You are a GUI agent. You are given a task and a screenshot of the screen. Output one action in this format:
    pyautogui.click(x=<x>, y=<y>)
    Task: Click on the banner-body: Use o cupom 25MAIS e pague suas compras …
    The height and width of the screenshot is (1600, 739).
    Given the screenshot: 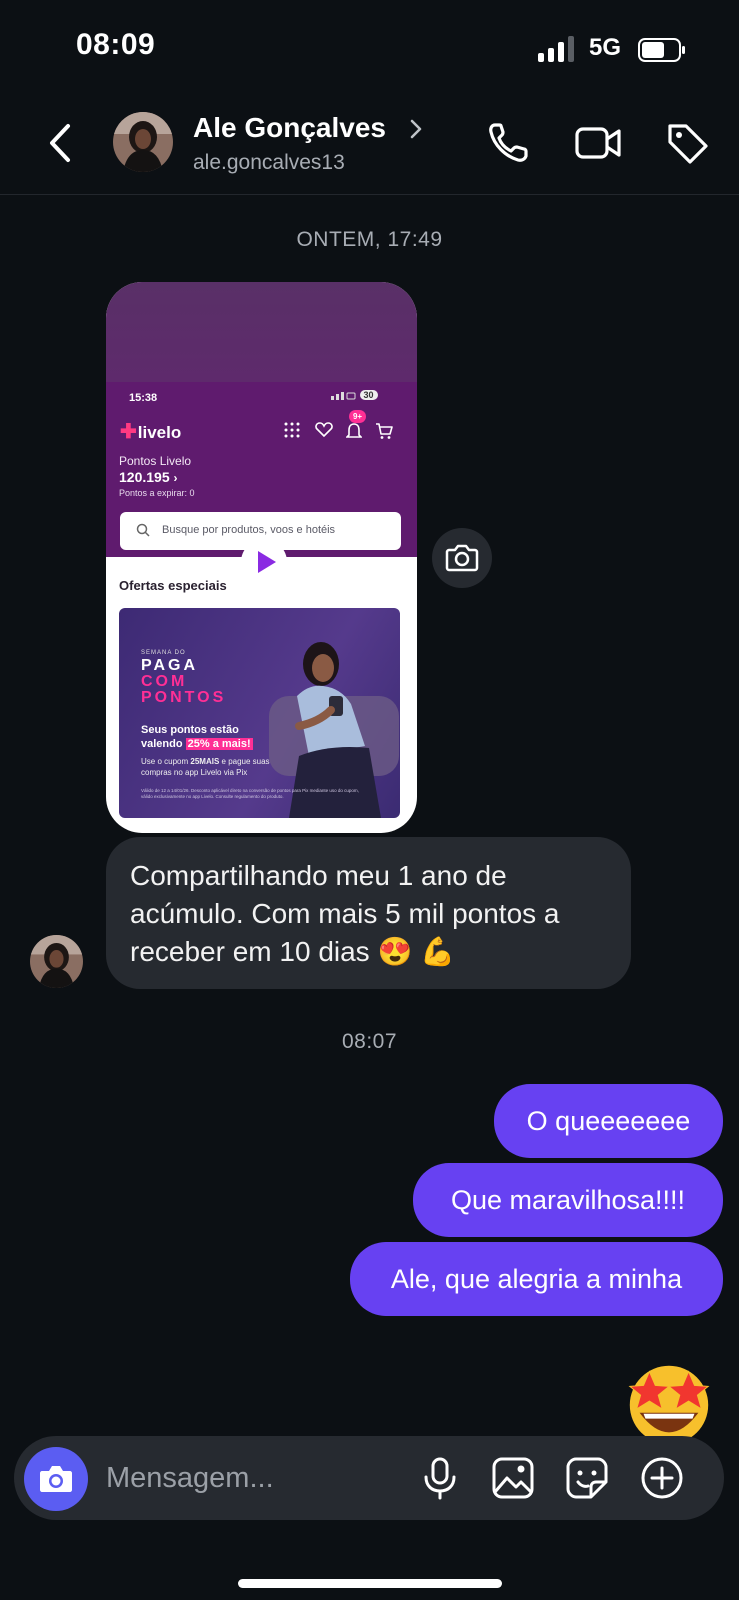 What is the action you would take?
    pyautogui.click(x=205, y=767)
    